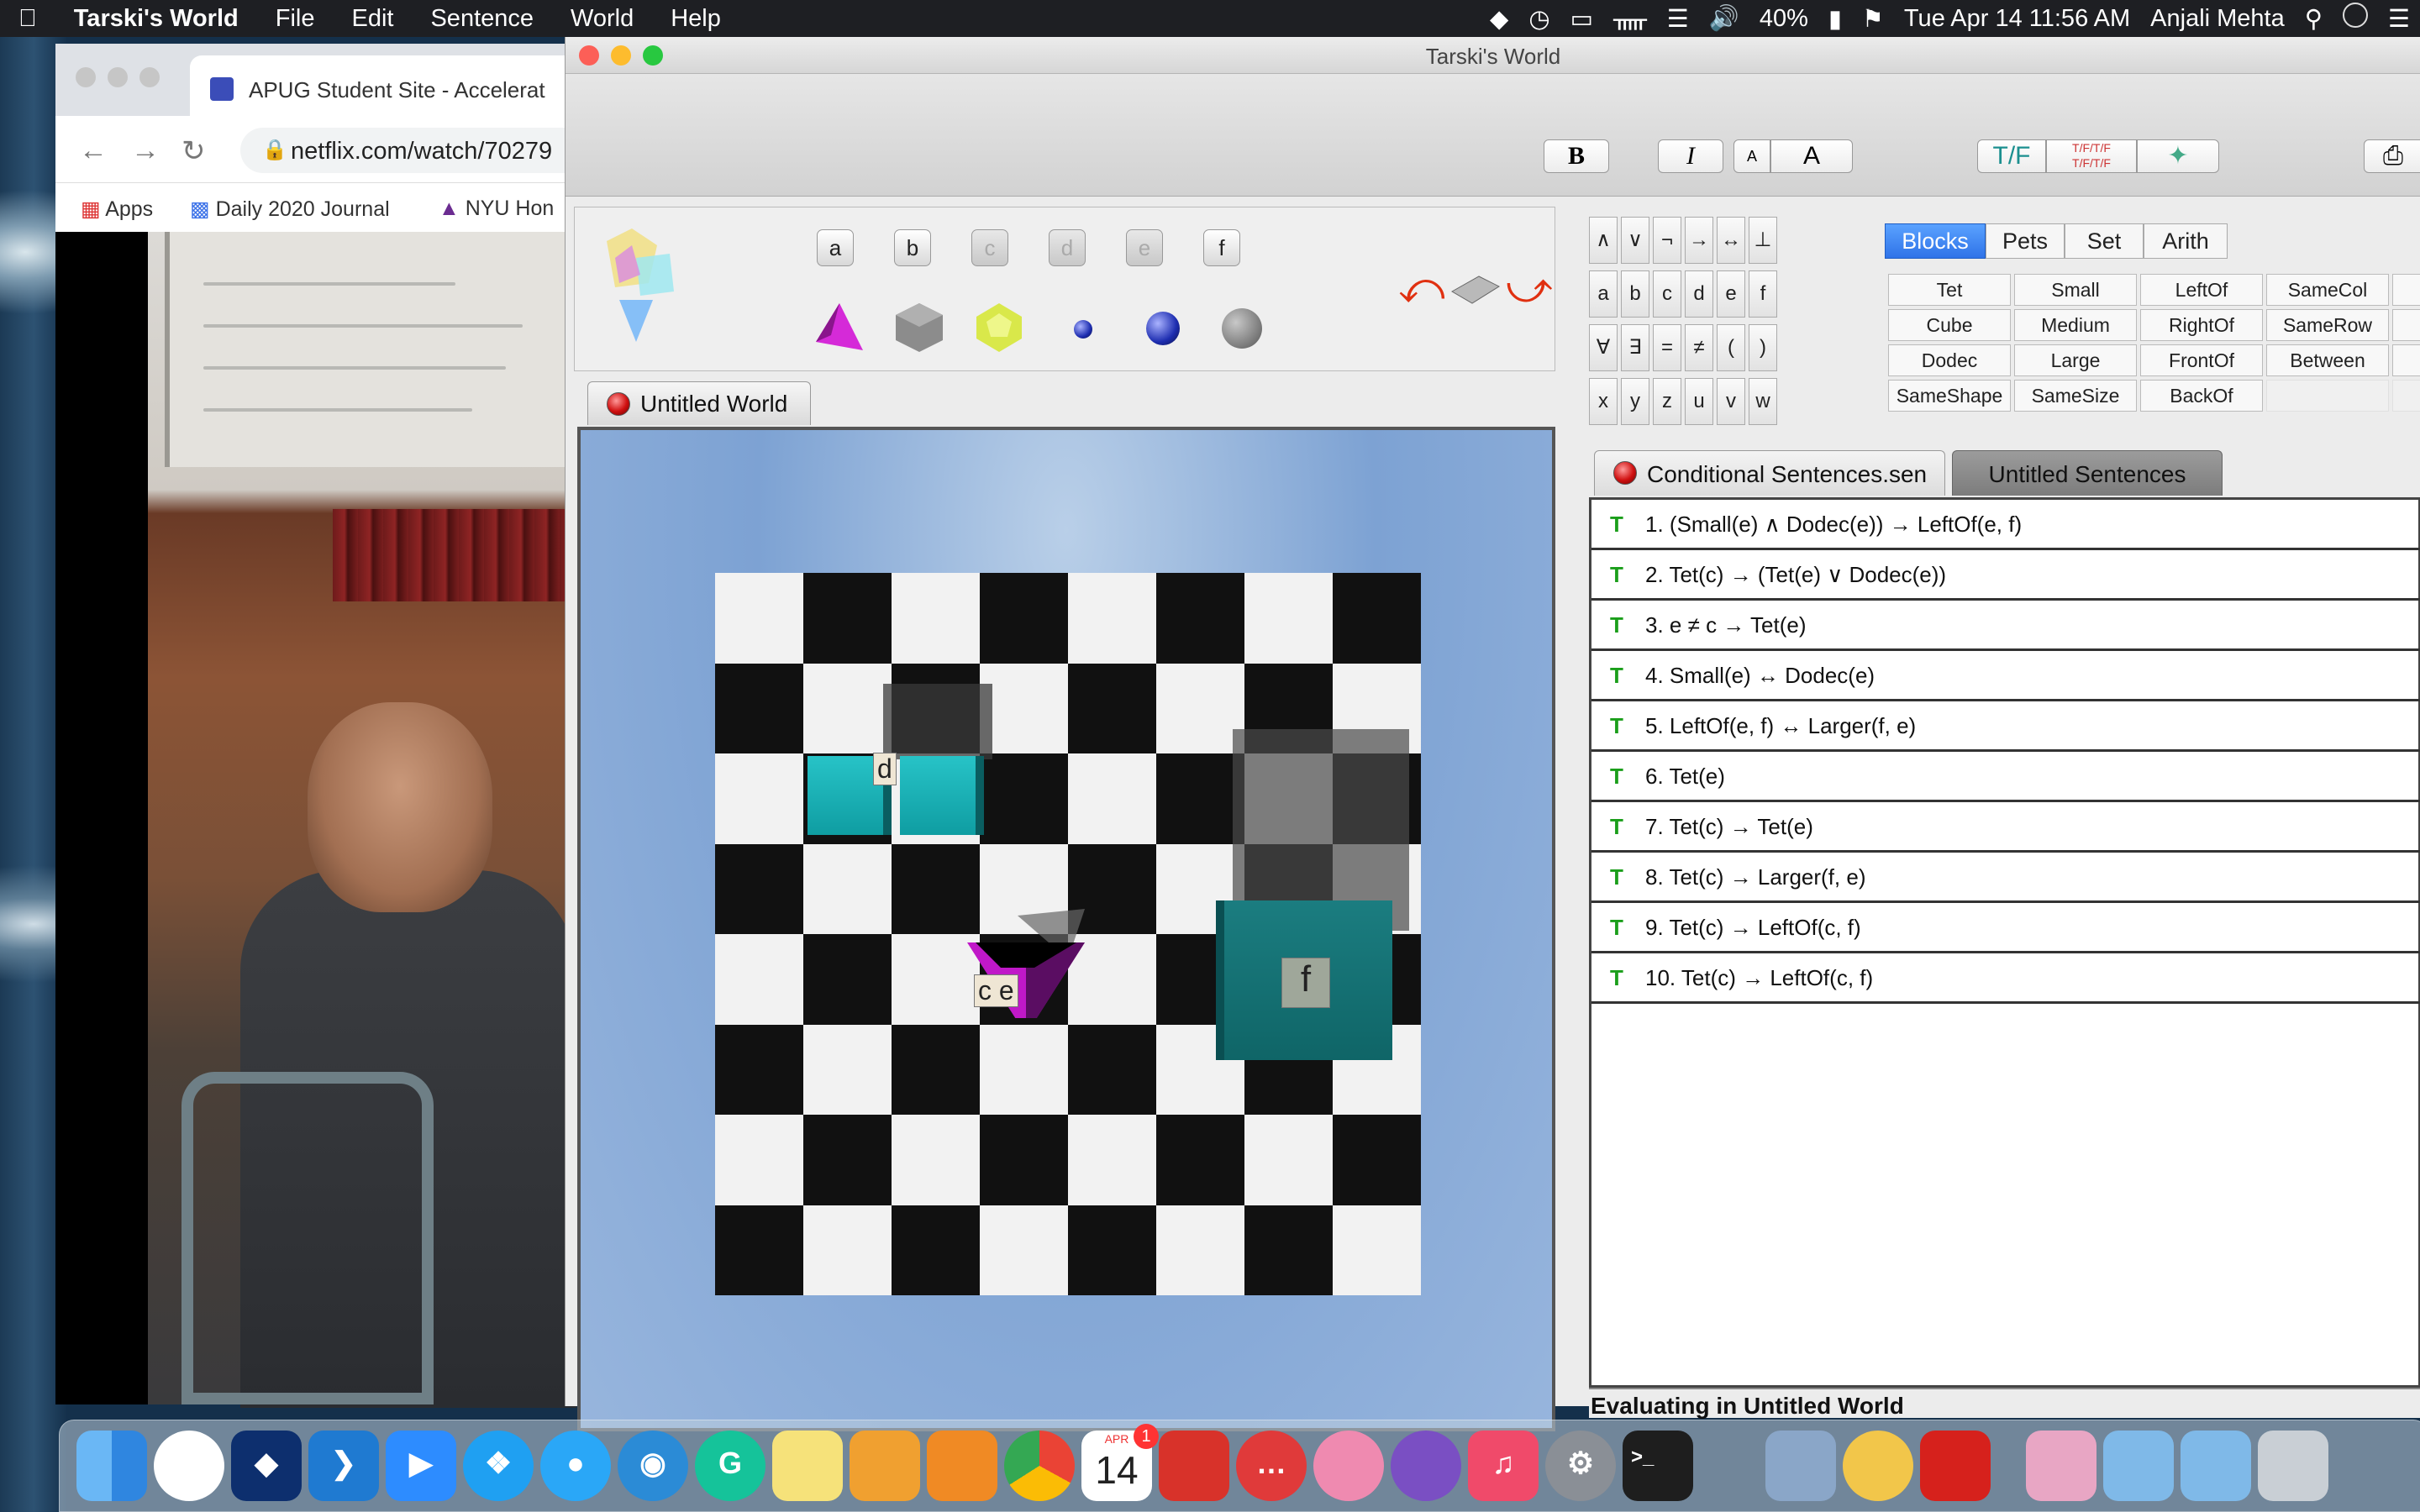  I want to click on world-tab: Untitled World, so click(699, 403).